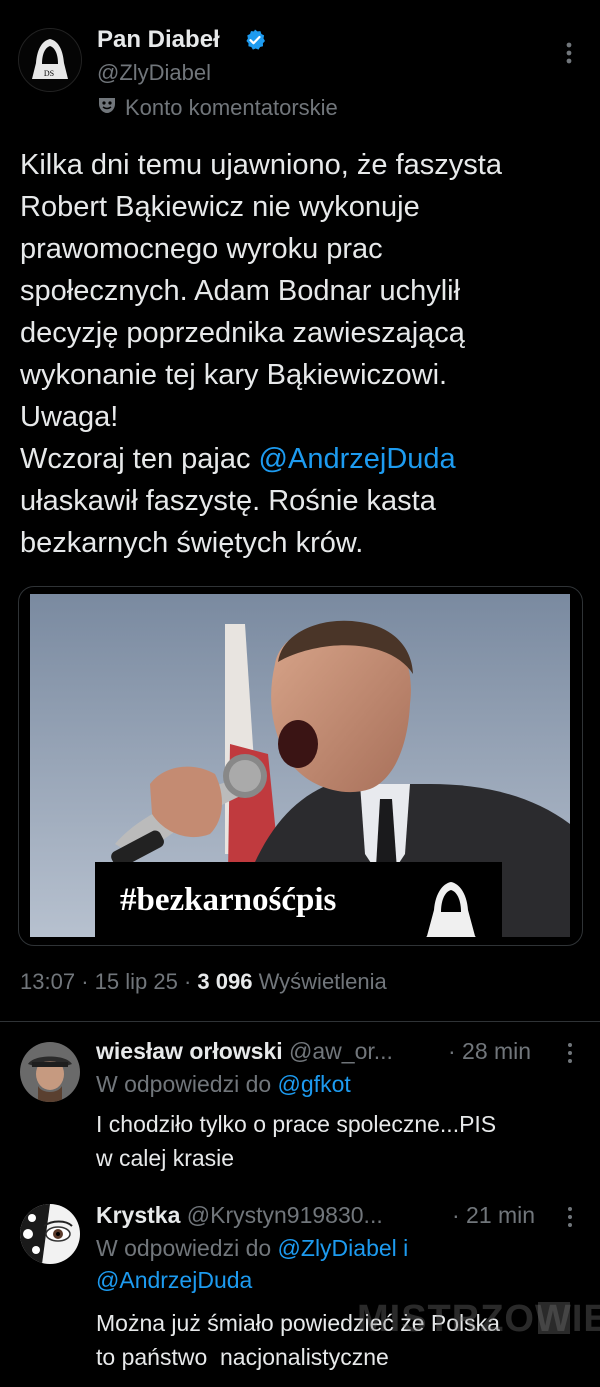 This screenshot has height=1387, width=600. Describe the element at coordinates (255, 39) in the screenshot. I see `verified-badge-icon` at that location.